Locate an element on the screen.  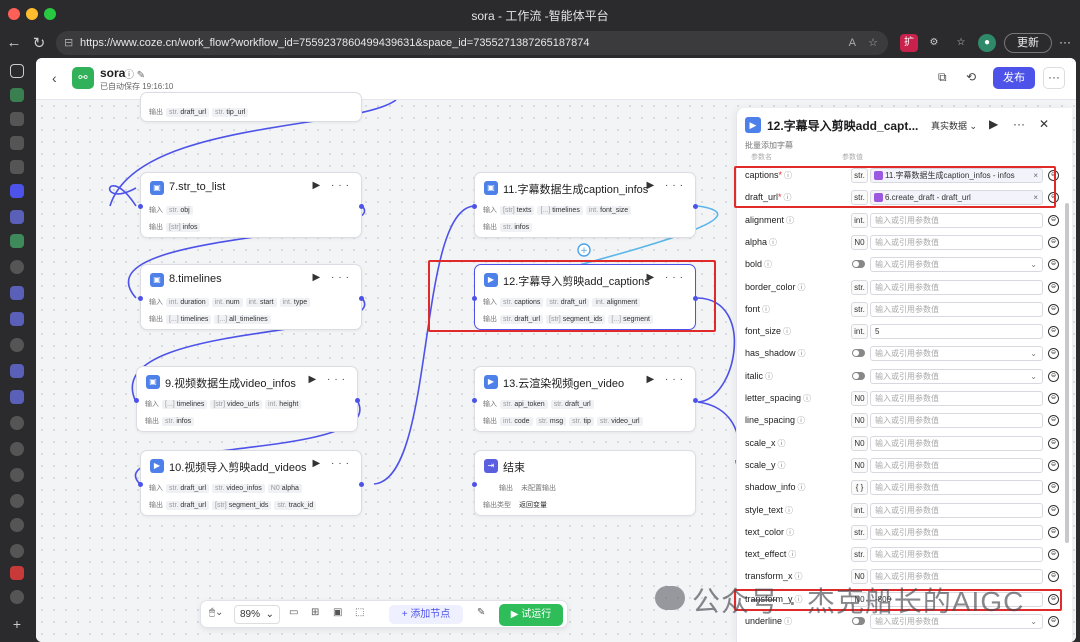
layout-icon: ⊞ is located at coordinates (315, 612).